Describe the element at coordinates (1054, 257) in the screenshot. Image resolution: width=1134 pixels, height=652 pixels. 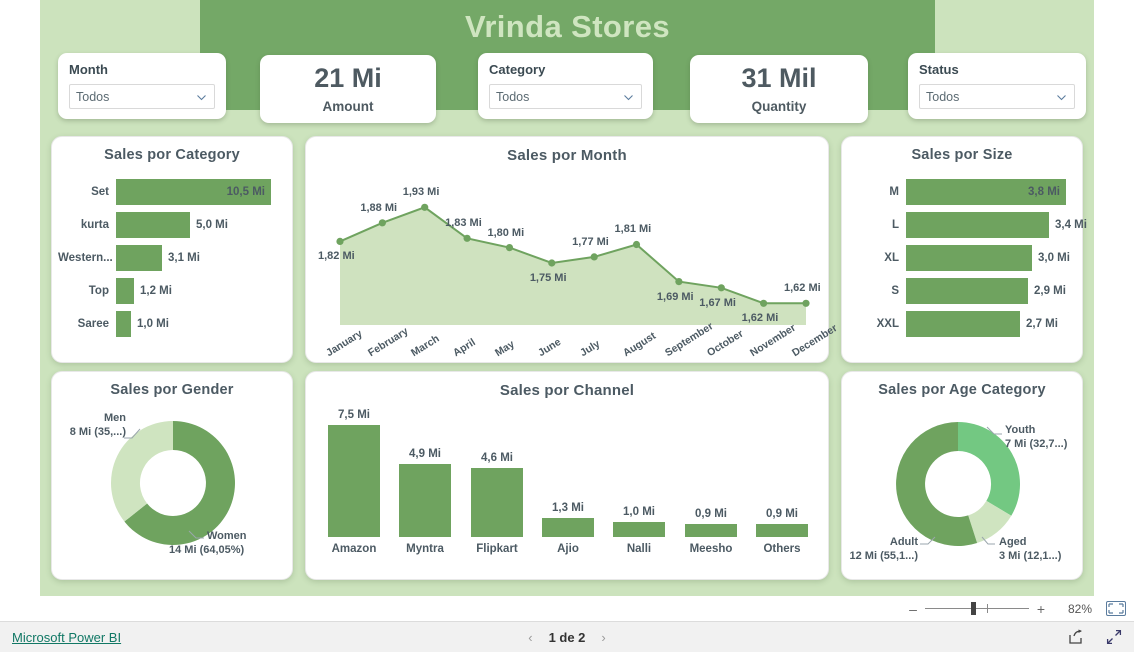
I see `bar-value-label: 3,0 Mi` at that location.